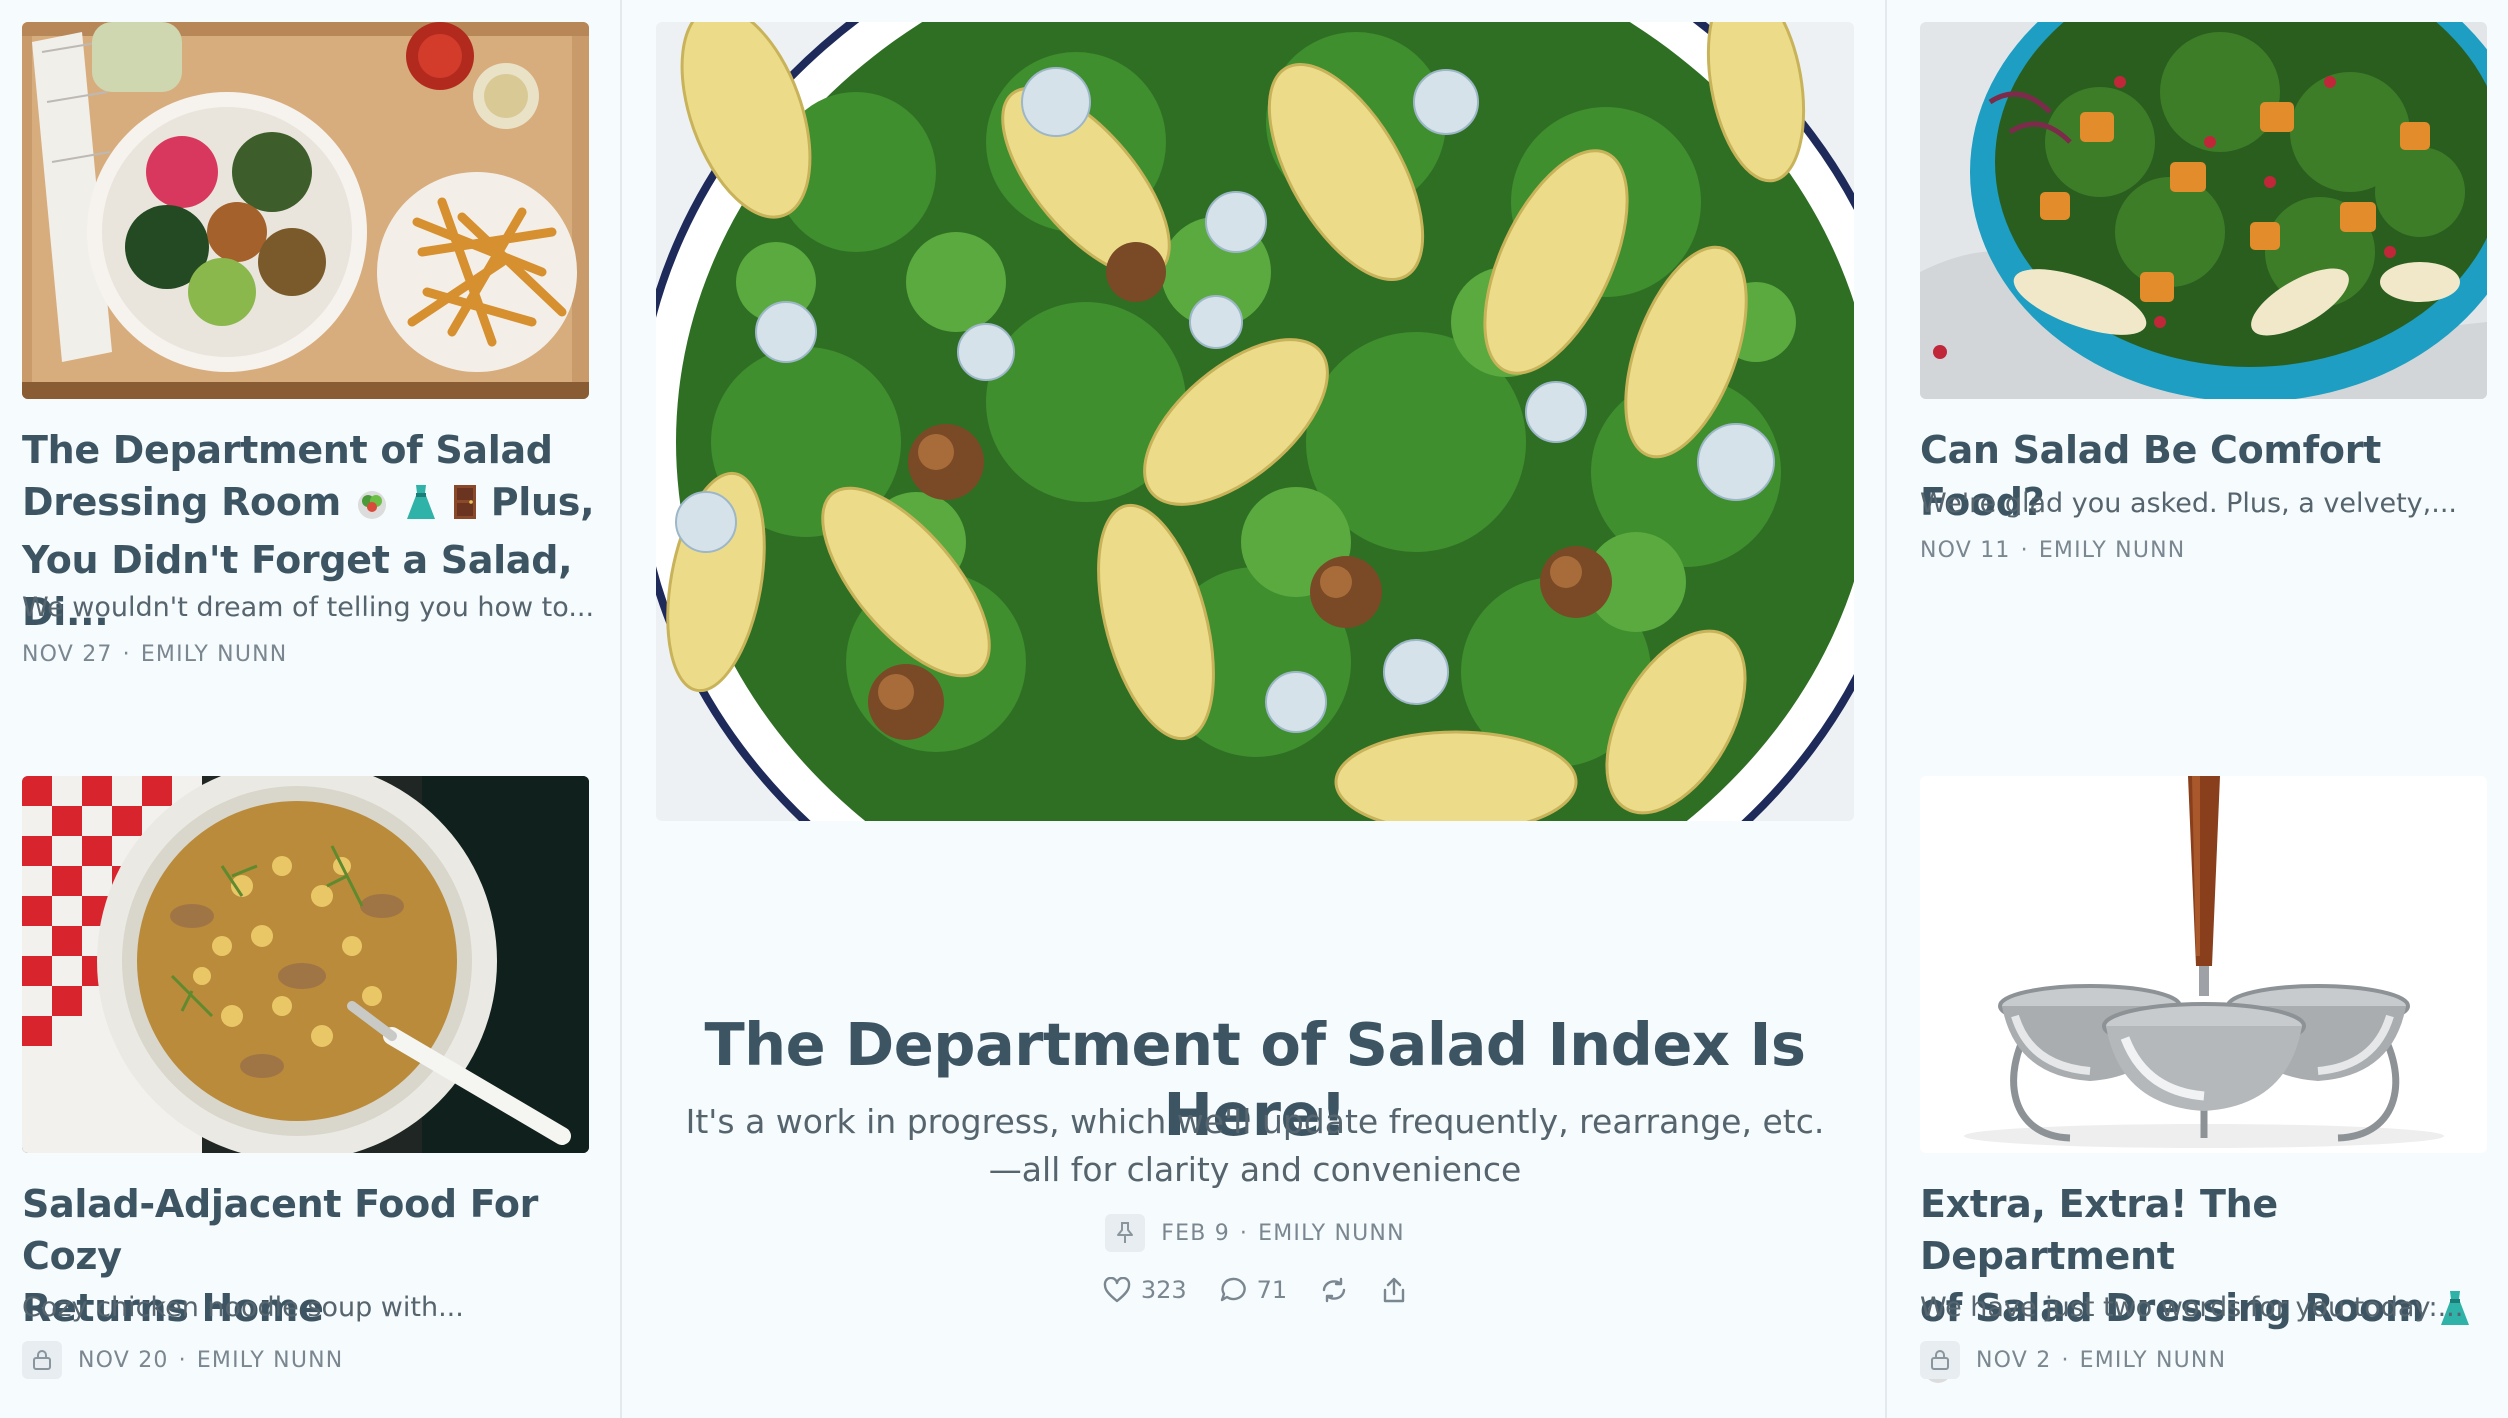  What do you see at coordinates (1117, 1290) in the screenshot?
I see `heart-icon` at bounding box center [1117, 1290].